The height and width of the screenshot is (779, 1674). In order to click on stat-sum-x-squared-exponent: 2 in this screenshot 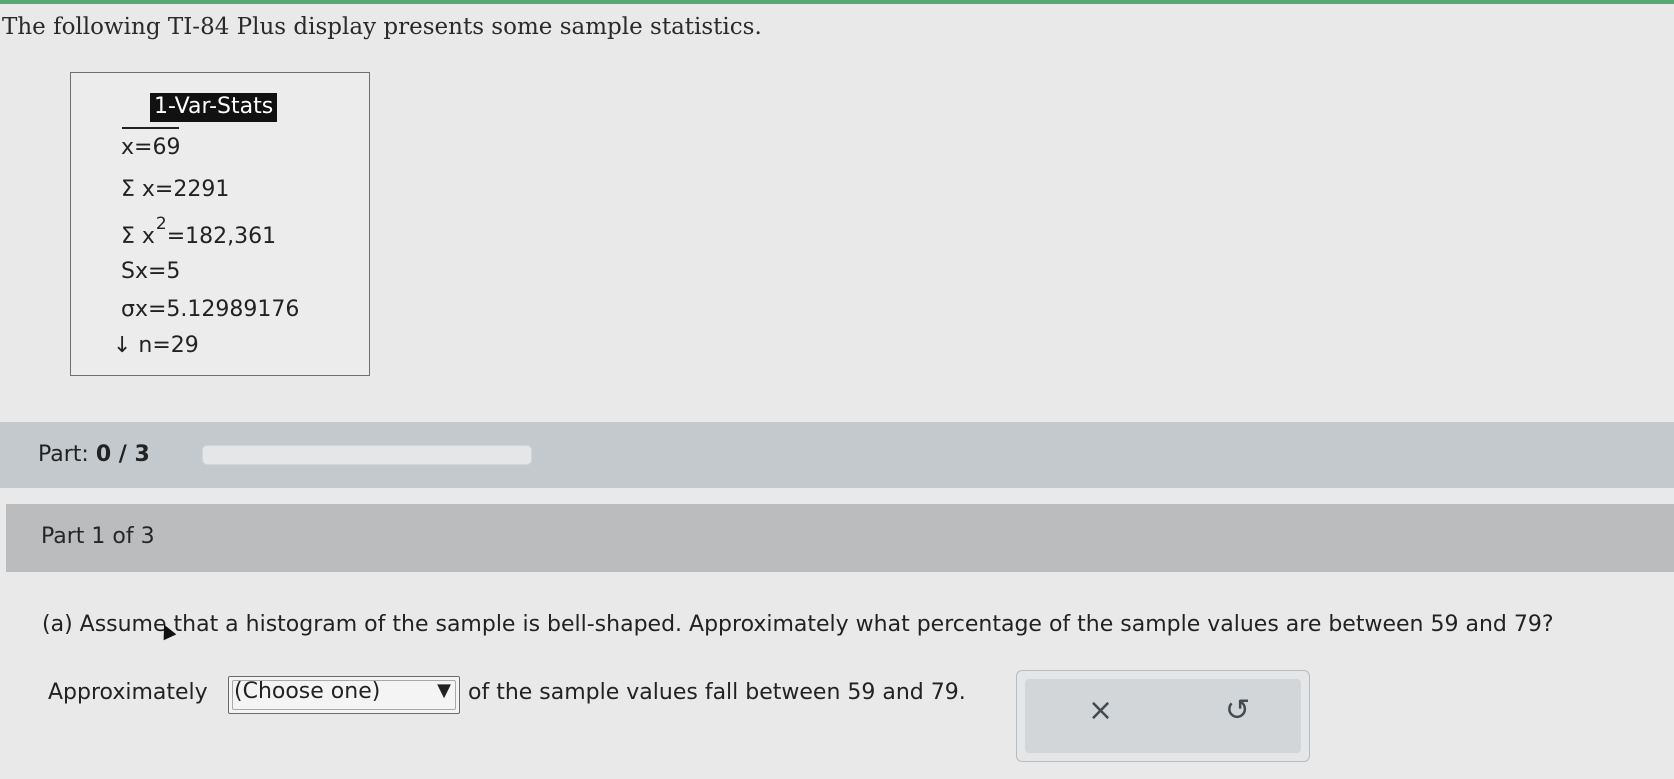, I will do `click(161, 224)`.